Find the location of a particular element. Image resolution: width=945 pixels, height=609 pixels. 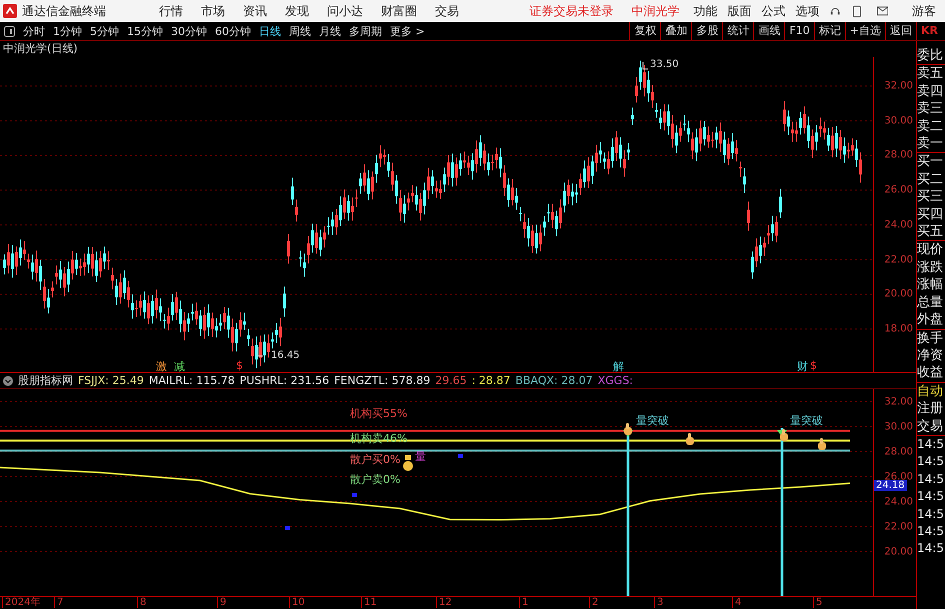

price-axis-label: 18.00 is located at coordinates (898, 328).